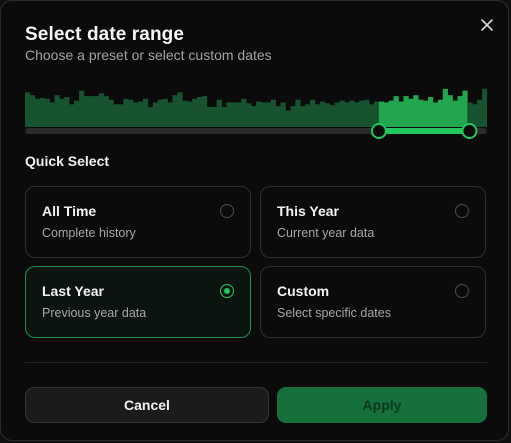 The height and width of the screenshot is (443, 511). Describe the element at coordinates (382, 405) in the screenshot. I see `apply-button: Apply` at that location.